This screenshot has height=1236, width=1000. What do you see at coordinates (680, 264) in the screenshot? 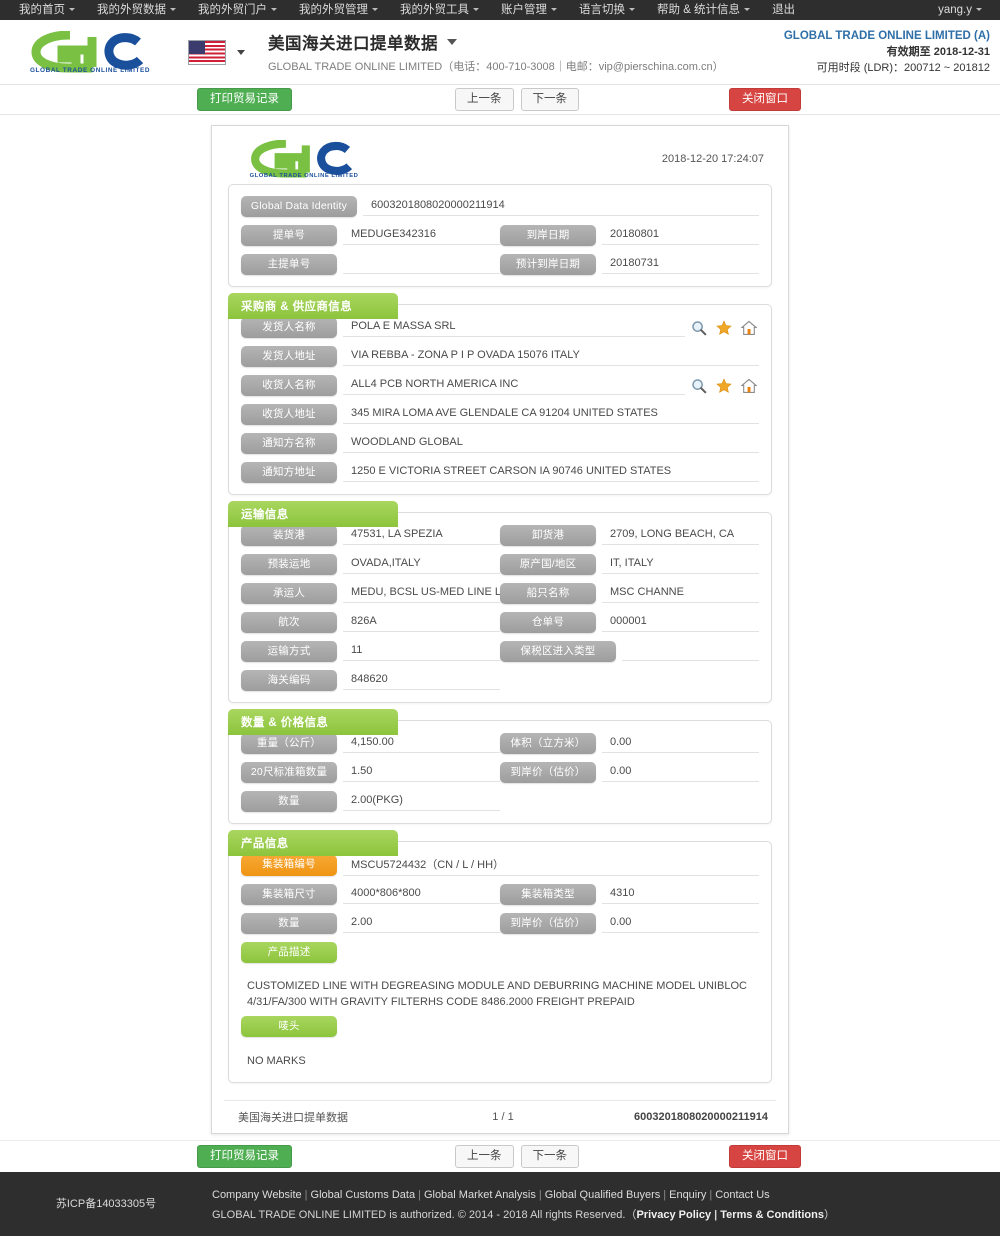
I see `field-value-estimated-arrival-date: 20180731` at bounding box center [680, 264].